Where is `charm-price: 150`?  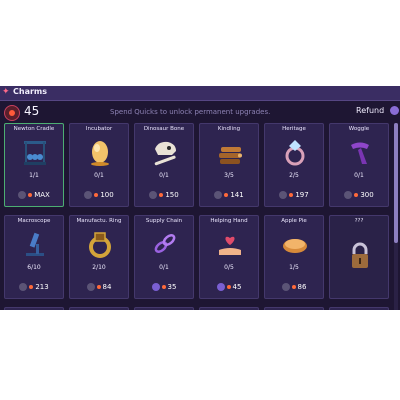
charm-price: 150 is located at coordinates (164, 195).